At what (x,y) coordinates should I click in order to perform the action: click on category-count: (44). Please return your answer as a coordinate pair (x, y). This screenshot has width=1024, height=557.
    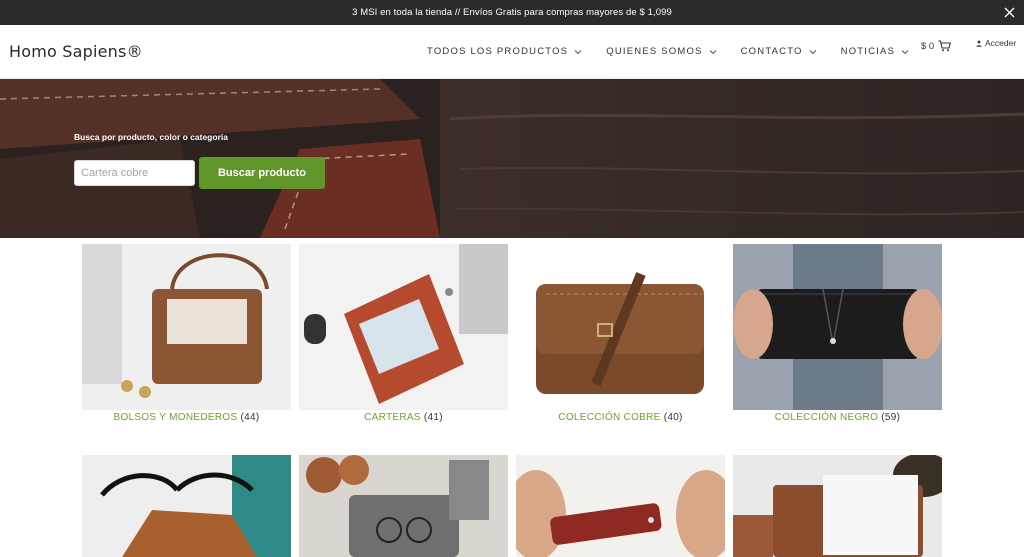
    Looking at the image, I should click on (250, 417).